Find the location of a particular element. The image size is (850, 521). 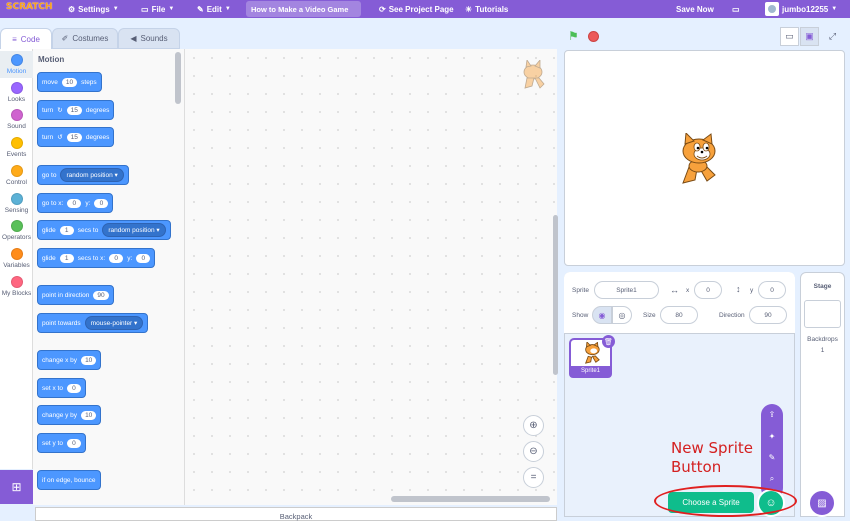

block-text: y: is located at coordinates (88, 203).